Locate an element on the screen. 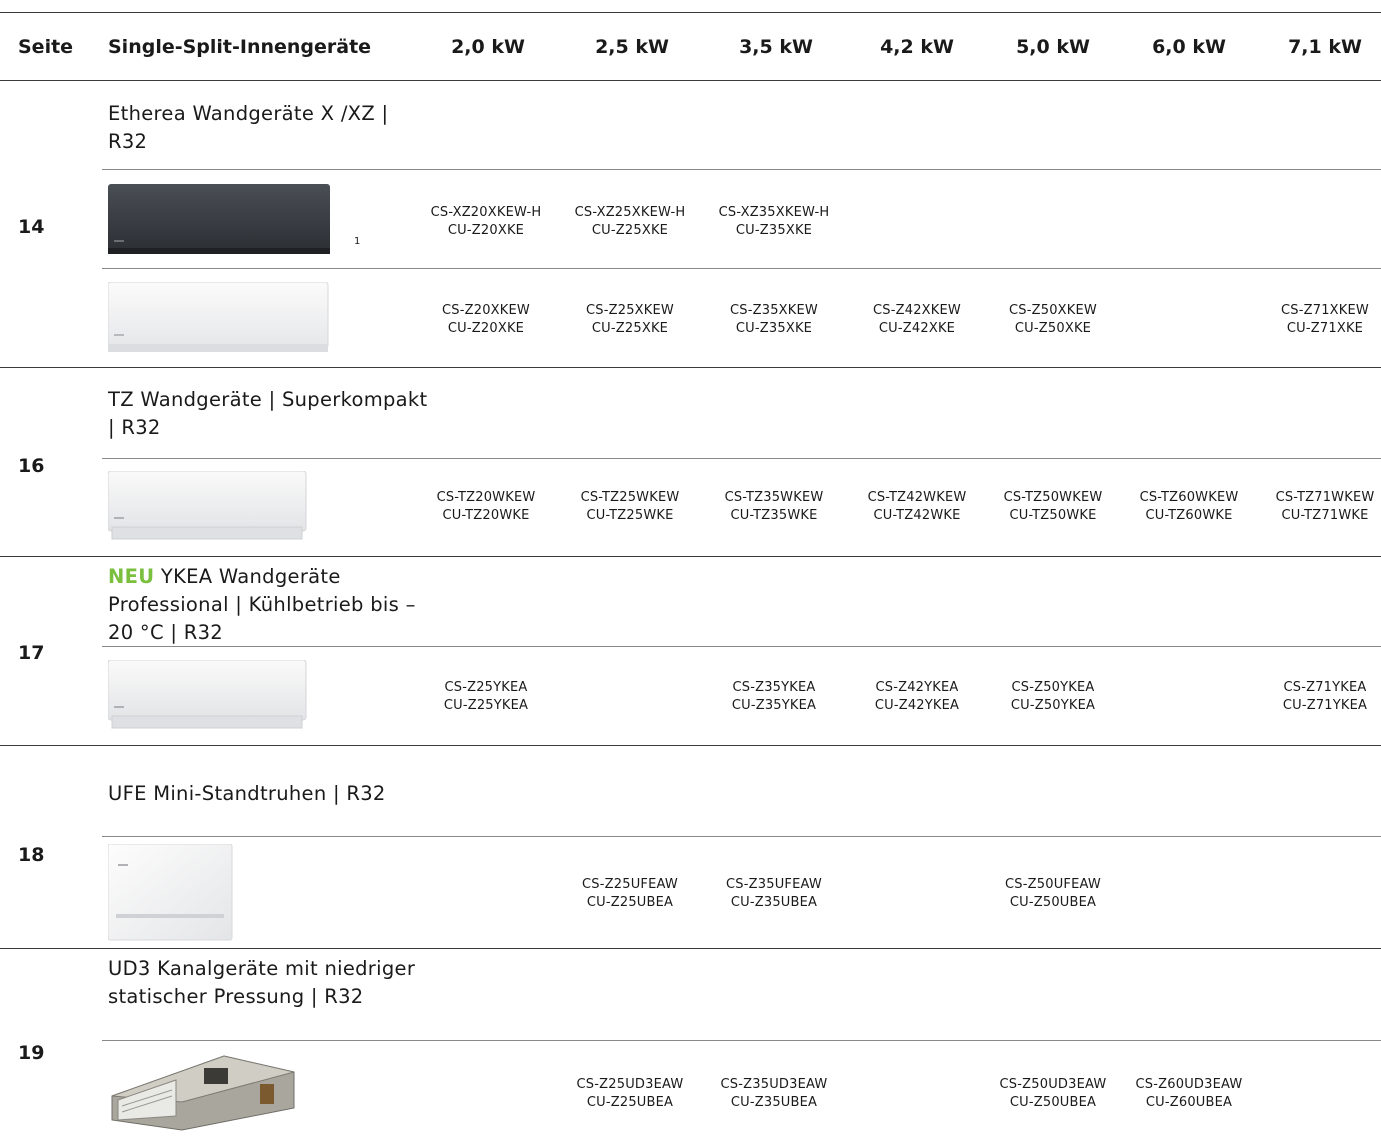  model-cell: CS-Z25XKEW CU-Z25XKE is located at coordinates (630, 320).